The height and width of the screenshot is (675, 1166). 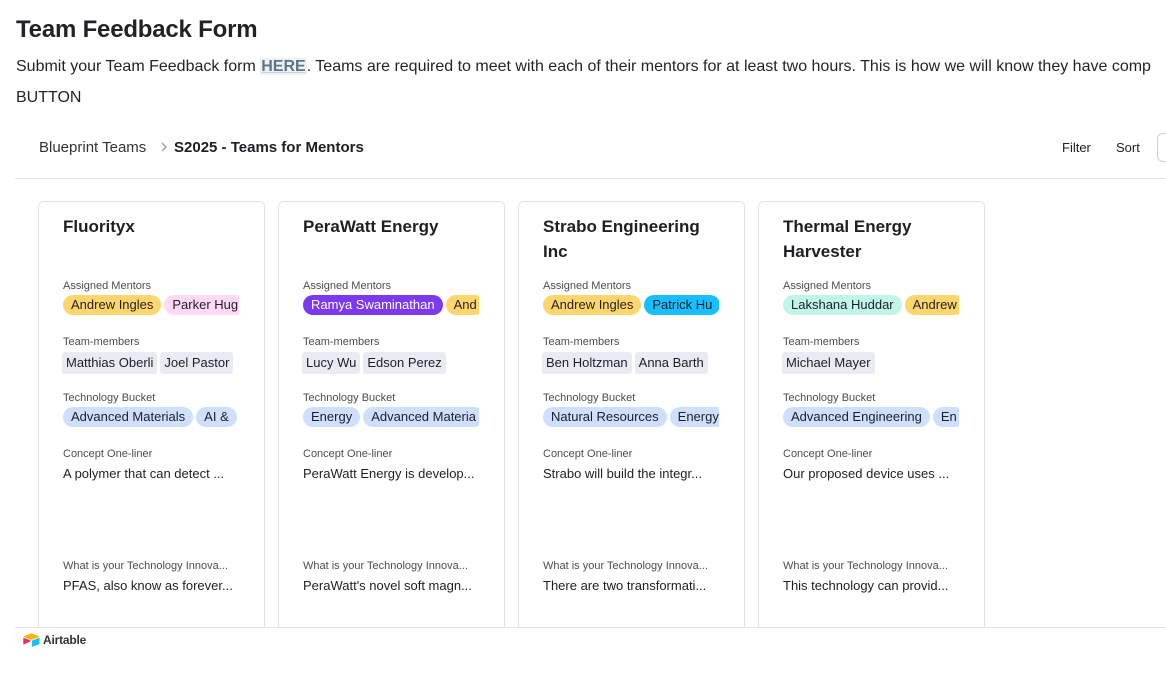 What do you see at coordinates (197, 363) in the screenshot?
I see `member-chip: Joel Pastor` at bounding box center [197, 363].